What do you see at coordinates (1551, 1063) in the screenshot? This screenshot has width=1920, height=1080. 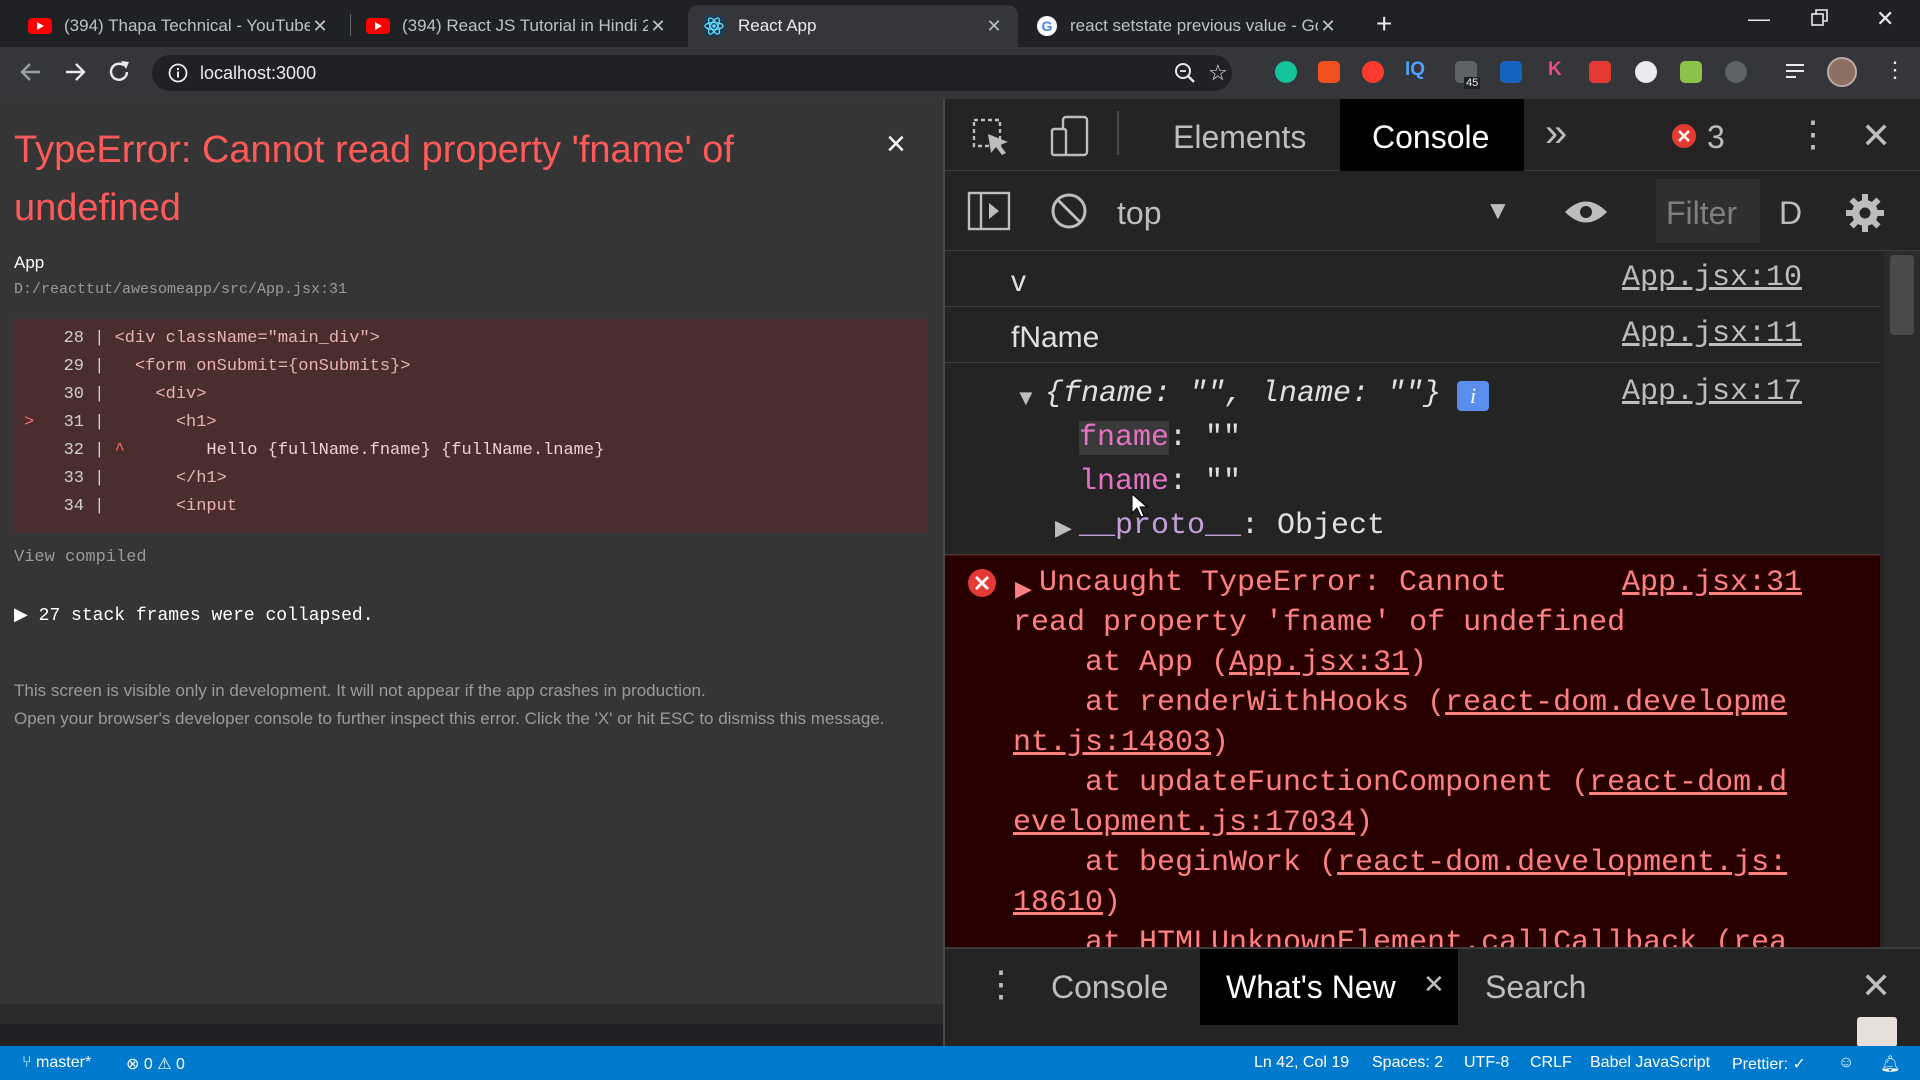 I see `line-ending: CRLF` at bounding box center [1551, 1063].